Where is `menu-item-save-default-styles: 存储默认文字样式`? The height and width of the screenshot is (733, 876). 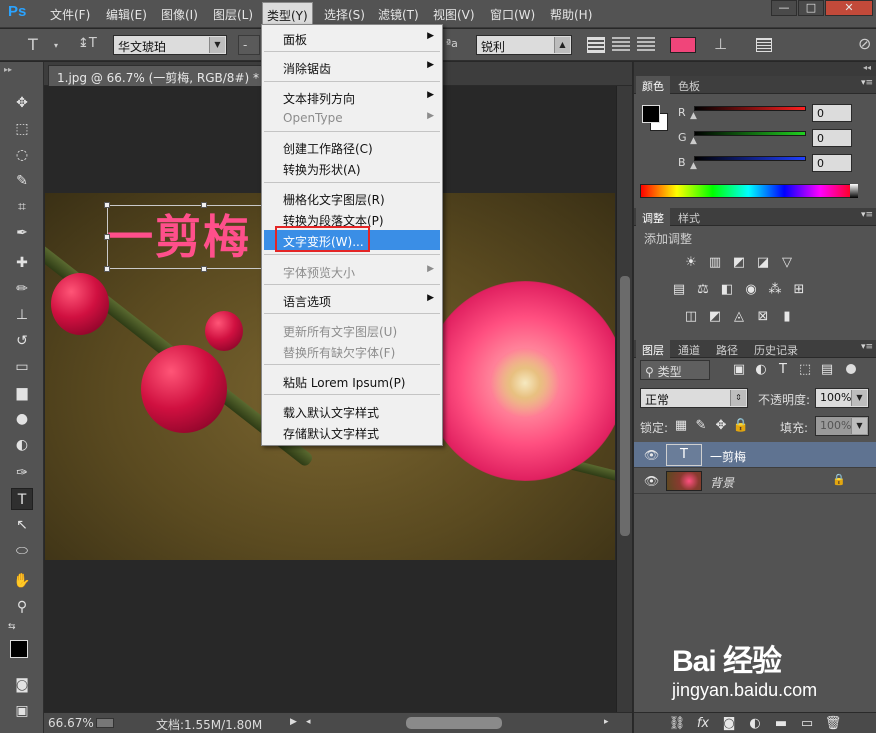 menu-item-save-default-styles: 存储默认文字样式 is located at coordinates (352, 432).